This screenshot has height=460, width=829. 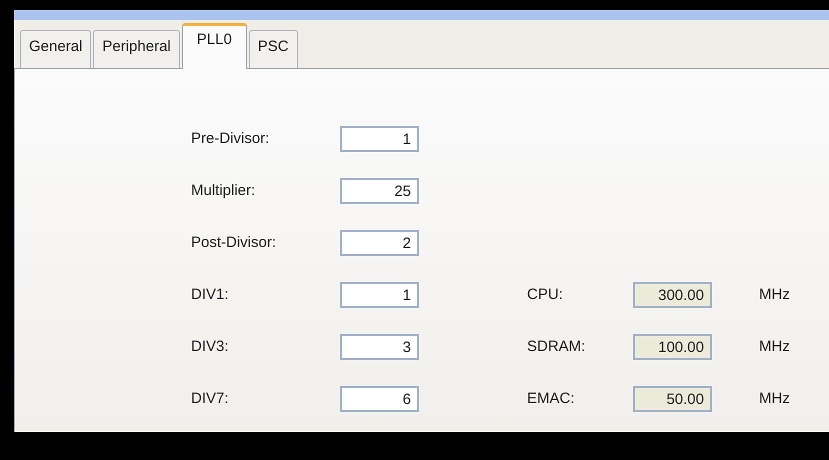 I want to click on output-field: 300.00, so click(x=672, y=295).